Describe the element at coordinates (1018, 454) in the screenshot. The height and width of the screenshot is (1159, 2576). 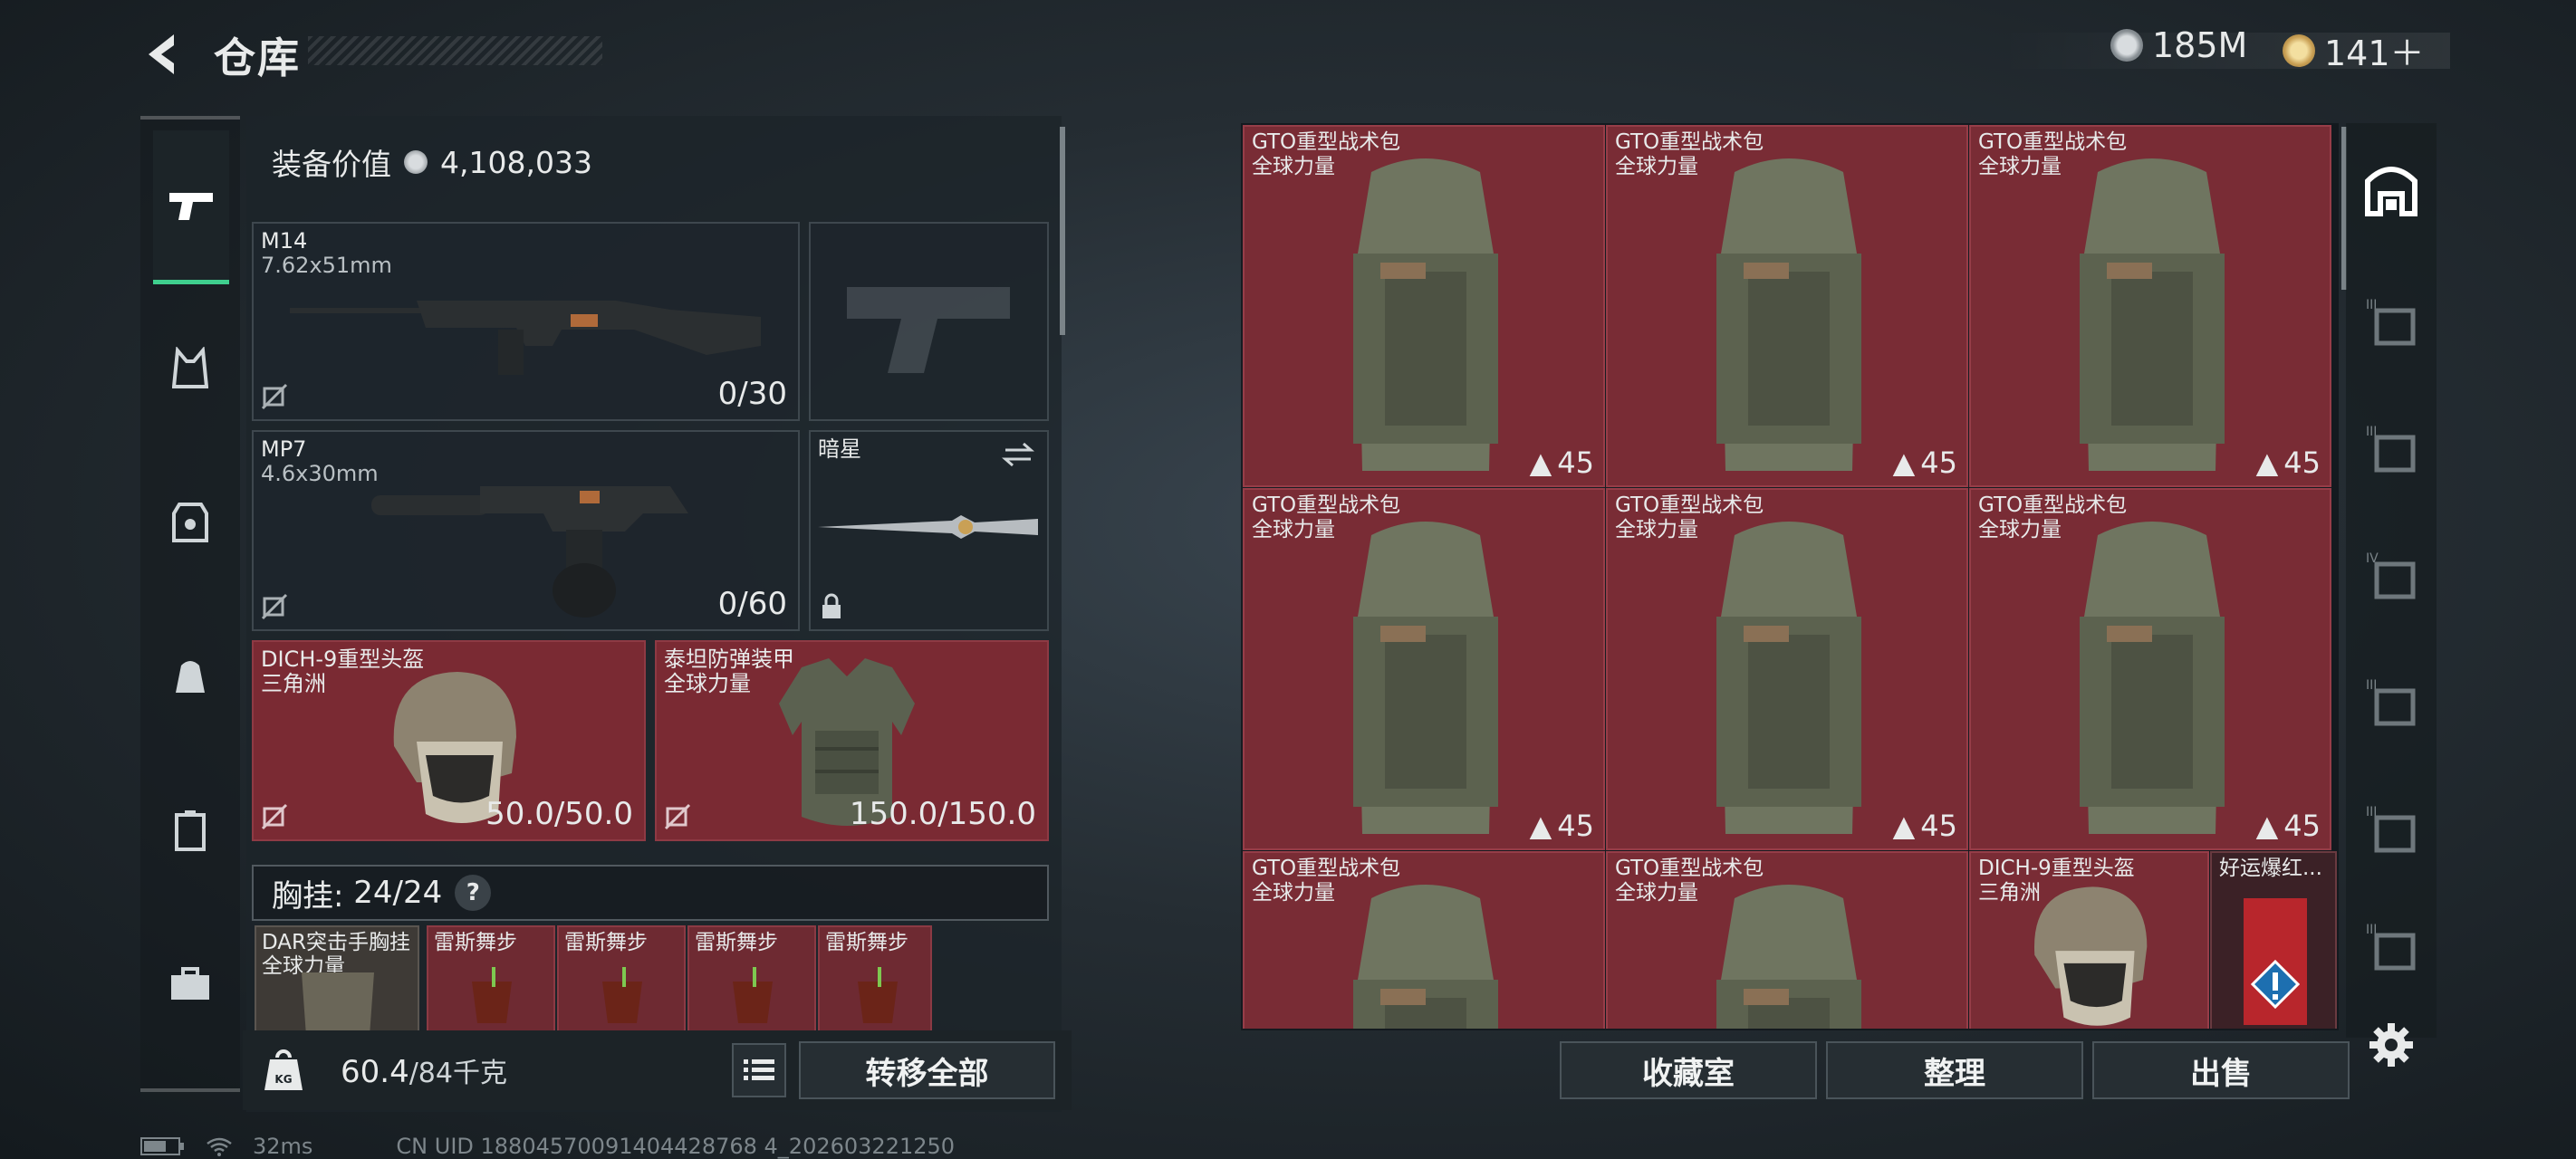
I see `swap-icon` at that location.